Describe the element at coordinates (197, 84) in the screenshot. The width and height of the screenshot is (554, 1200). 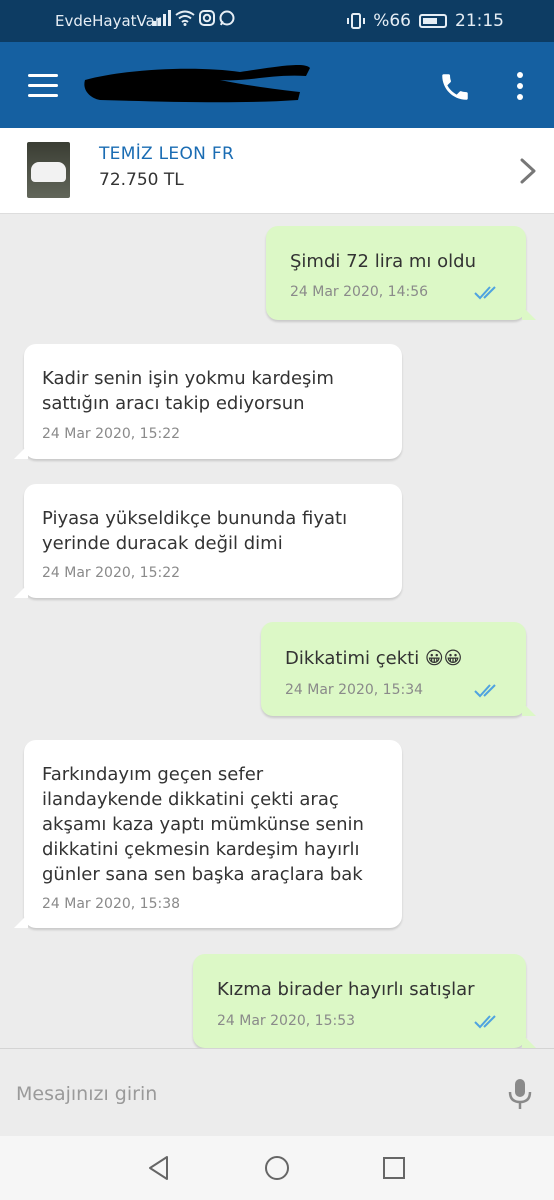
I see `redacted-contact-name` at that location.